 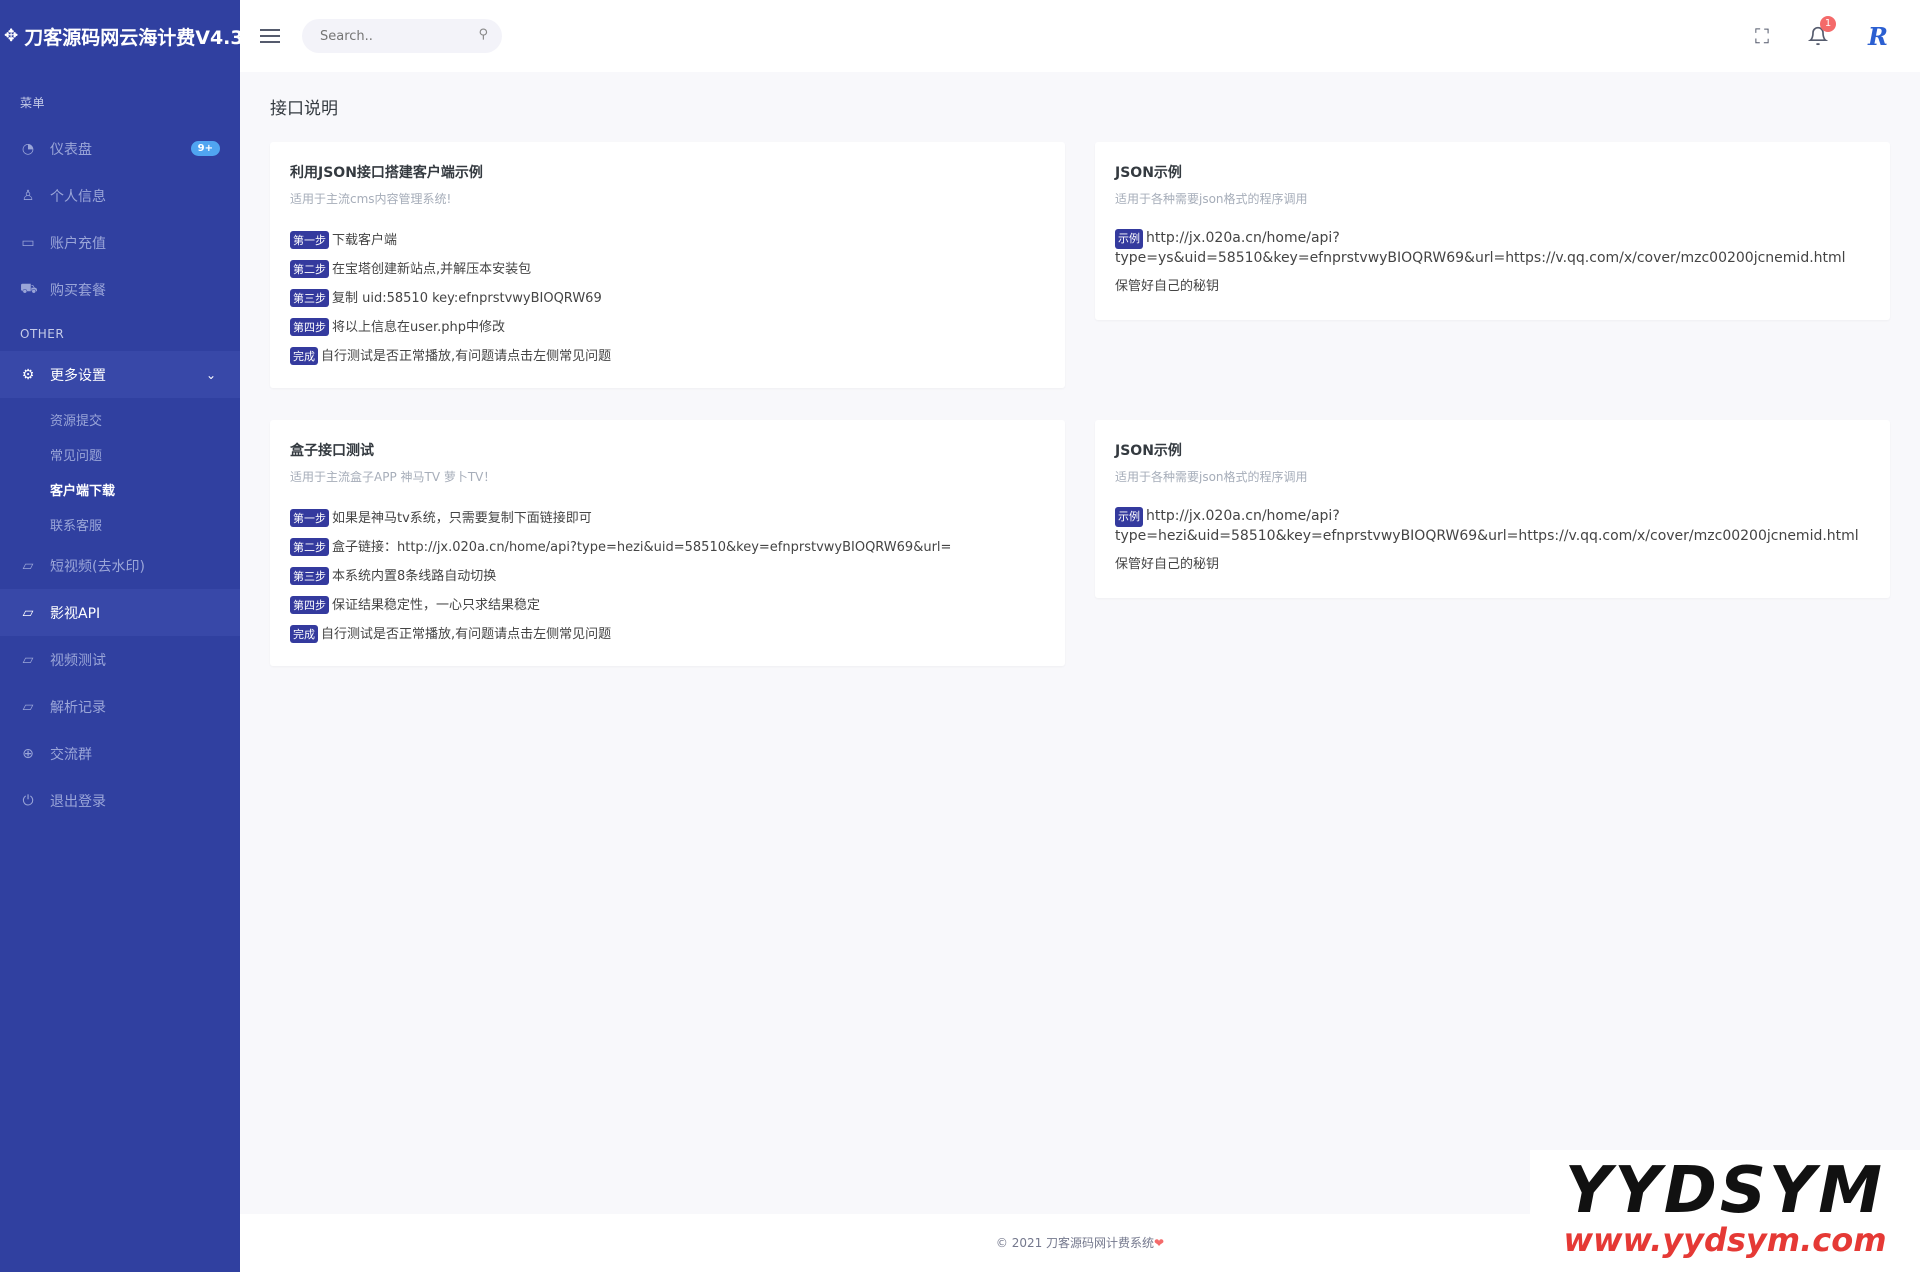 I want to click on sidebar-item-logout: ⏻ 退出登录, so click(x=120, y=800).